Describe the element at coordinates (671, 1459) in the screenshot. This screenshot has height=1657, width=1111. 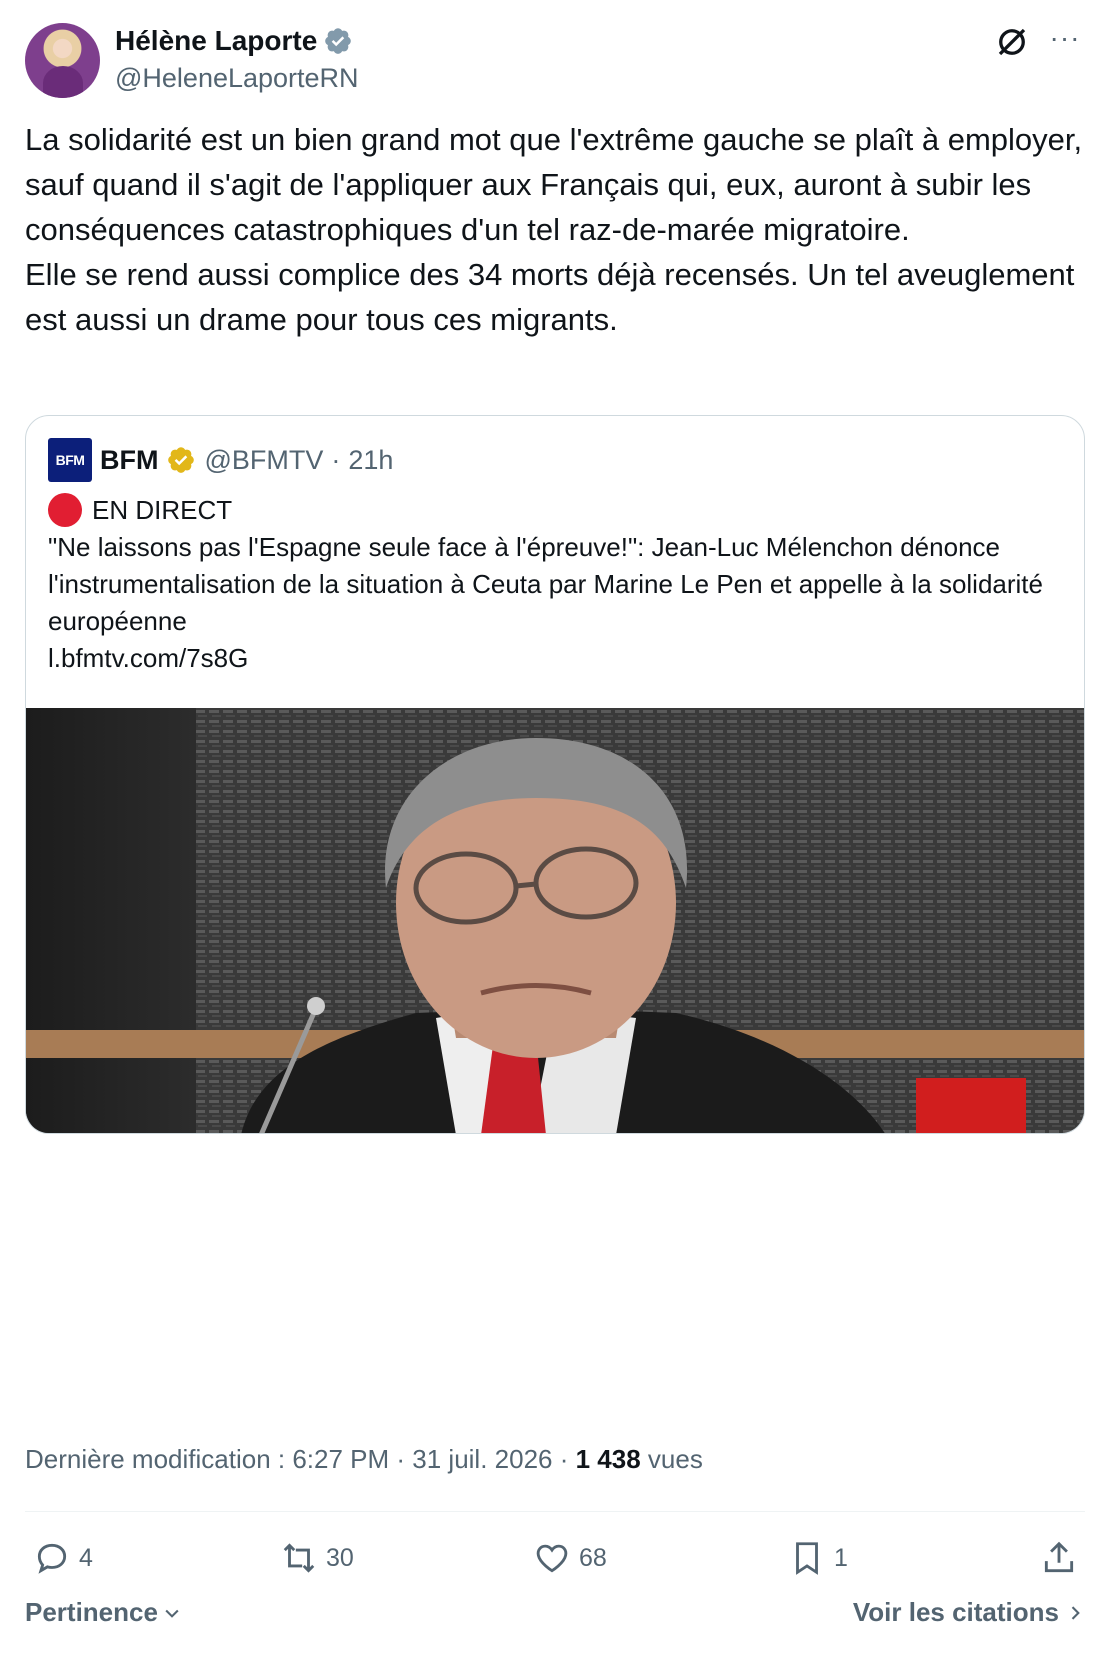
I see `views-label: vues` at that location.